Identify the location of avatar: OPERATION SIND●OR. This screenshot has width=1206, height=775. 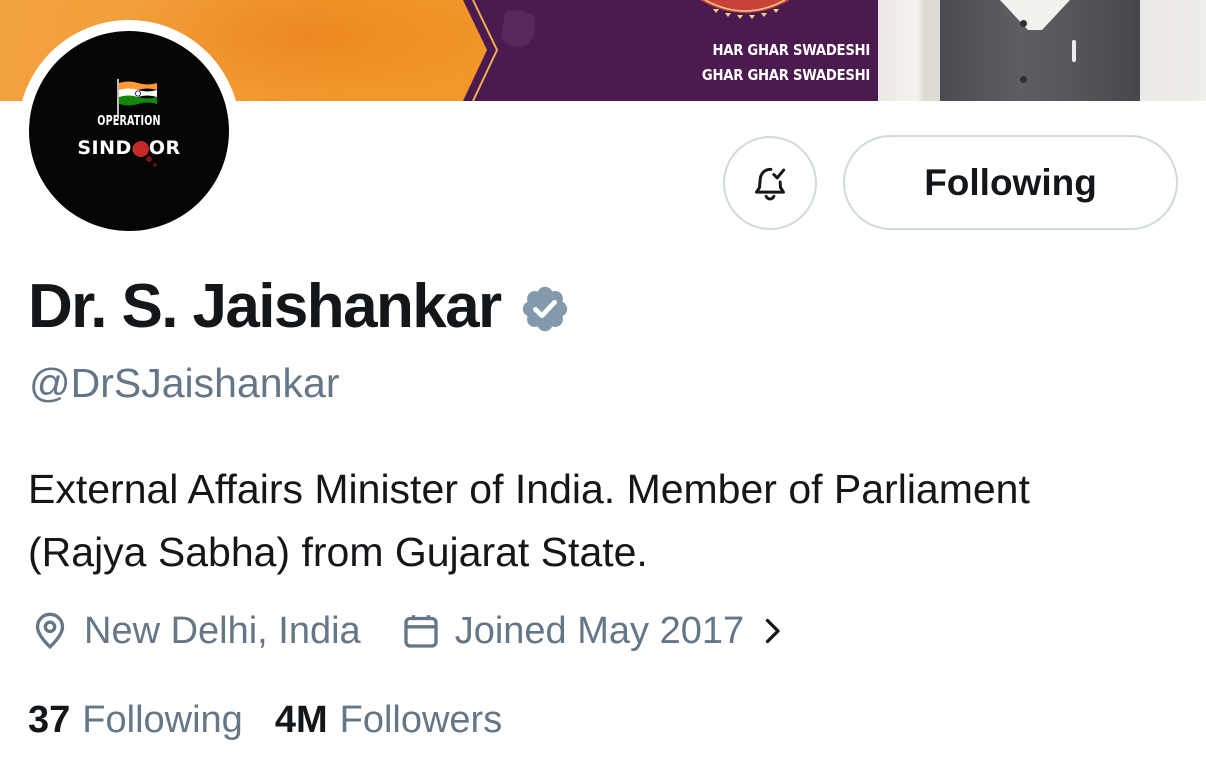
(129, 131).